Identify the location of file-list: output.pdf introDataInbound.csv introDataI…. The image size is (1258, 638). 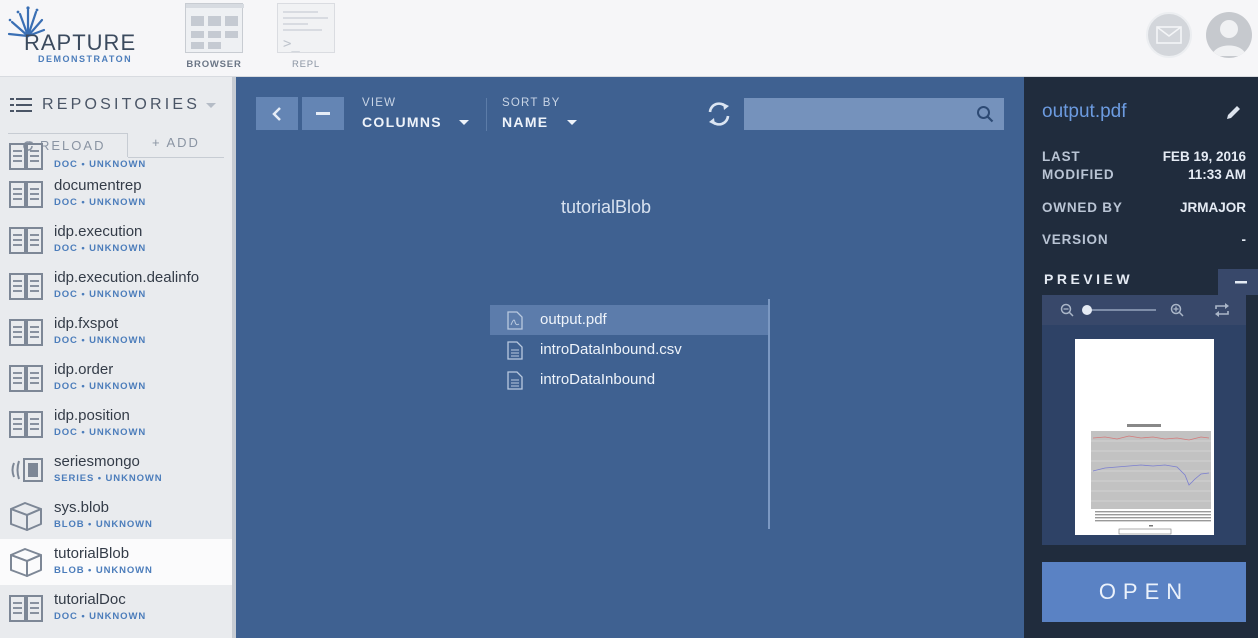
(629, 350).